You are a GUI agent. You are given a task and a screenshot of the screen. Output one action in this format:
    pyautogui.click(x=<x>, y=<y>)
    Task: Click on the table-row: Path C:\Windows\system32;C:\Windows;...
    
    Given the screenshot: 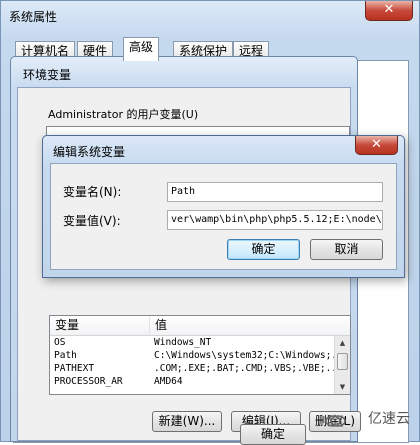 What is the action you would take?
    pyautogui.click(x=200, y=355)
    